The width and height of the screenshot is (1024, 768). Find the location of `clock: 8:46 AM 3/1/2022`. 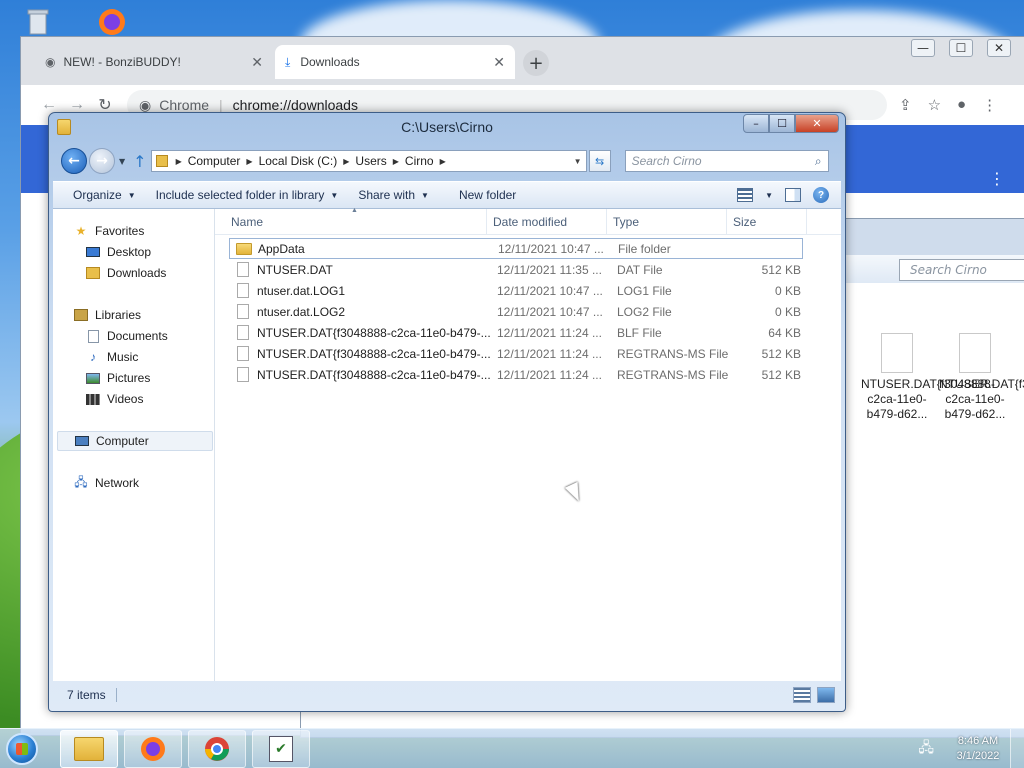

clock: 8:46 AM 3/1/2022 is located at coordinates (978, 749).